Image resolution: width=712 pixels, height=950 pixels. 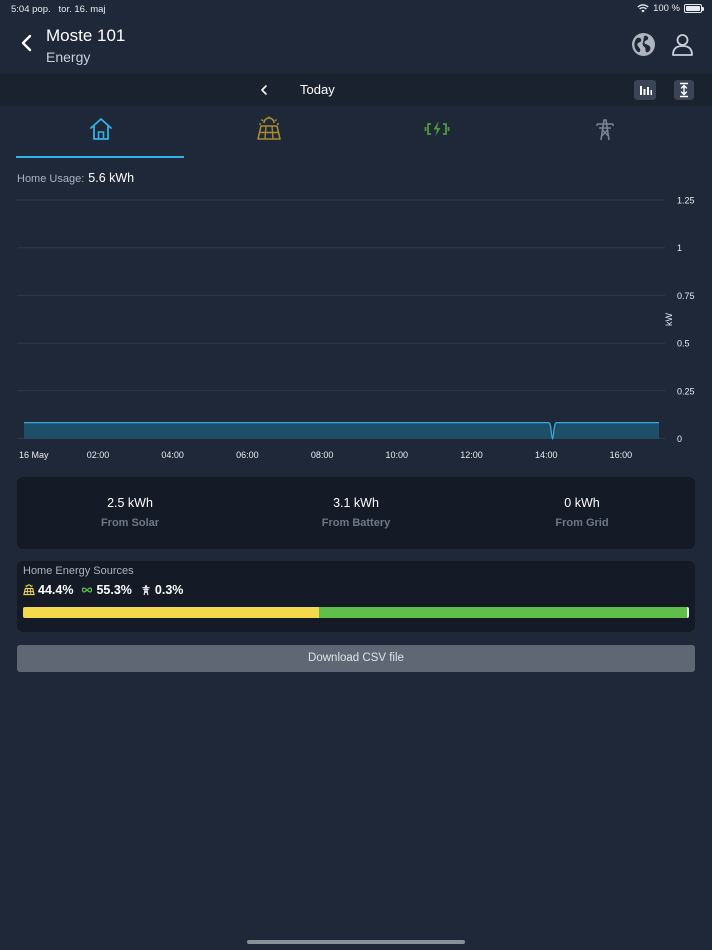 I want to click on back-button, so click(x=27, y=43).